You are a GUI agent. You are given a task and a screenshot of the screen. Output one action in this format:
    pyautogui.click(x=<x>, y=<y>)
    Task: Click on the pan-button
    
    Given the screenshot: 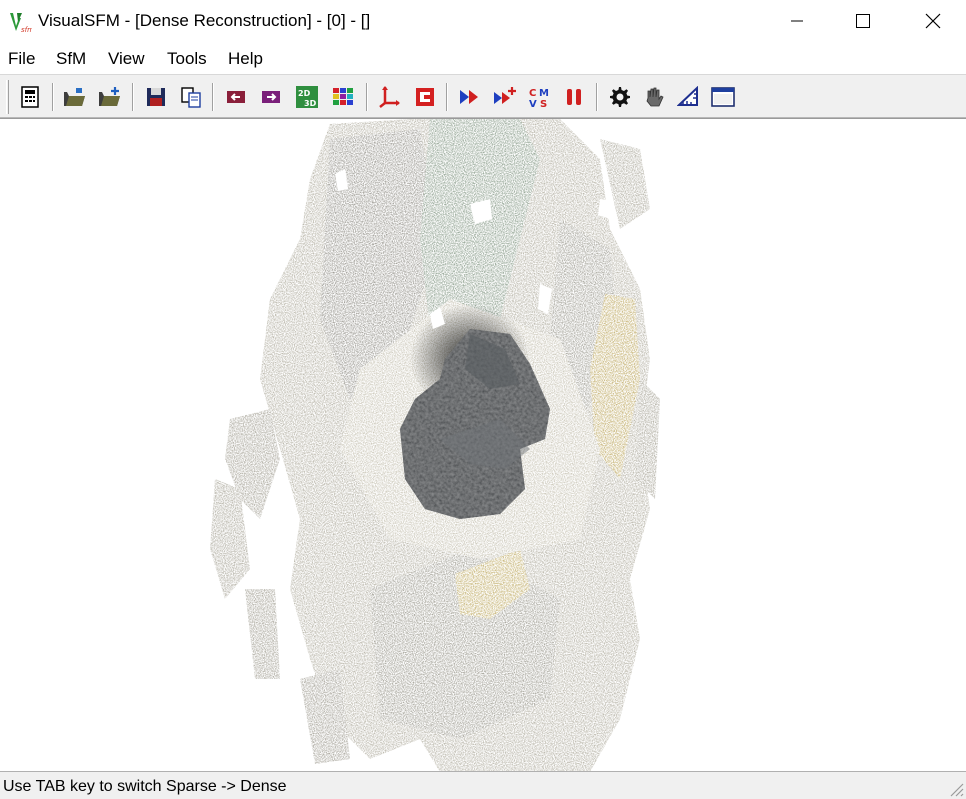 What is the action you would take?
    pyautogui.click(x=654, y=97)
    